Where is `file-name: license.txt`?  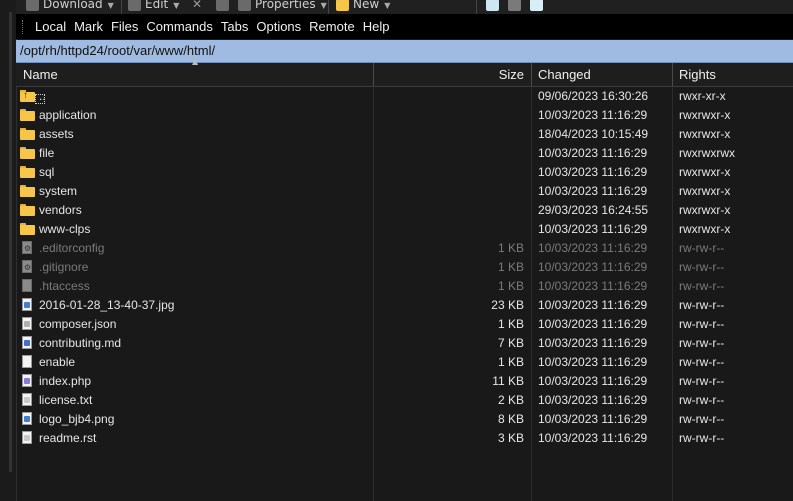
file-name: license.txt is located at coordinates (66, 400).